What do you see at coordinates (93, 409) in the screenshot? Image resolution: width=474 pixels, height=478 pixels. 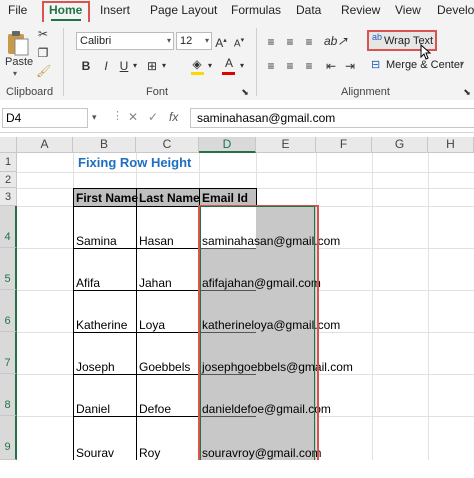 I see `cell-first-name: Daniel` at bounding box center [93, 409].